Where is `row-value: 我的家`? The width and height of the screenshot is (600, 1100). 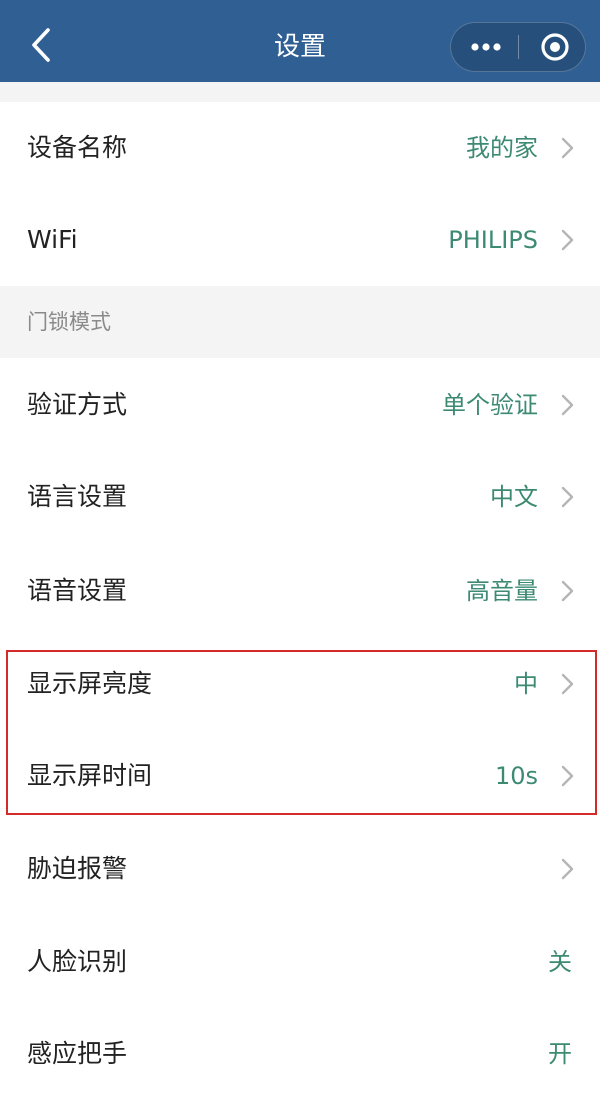 row-value: 我的家 is located at coordinates (502, 148).